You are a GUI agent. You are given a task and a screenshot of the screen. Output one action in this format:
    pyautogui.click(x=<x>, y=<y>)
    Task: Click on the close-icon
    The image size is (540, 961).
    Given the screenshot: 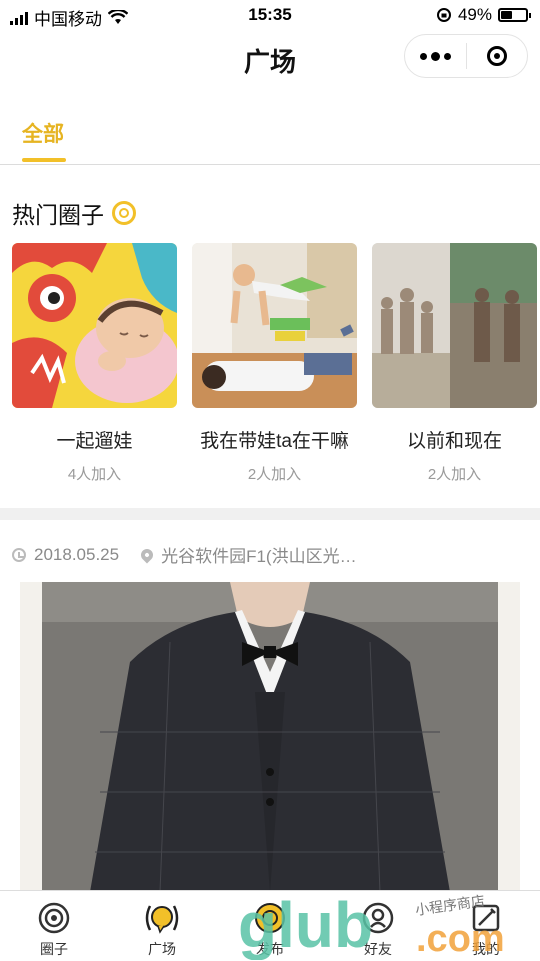 What is the action you would take?
    pyautogui.click(x=496, y=56)
    